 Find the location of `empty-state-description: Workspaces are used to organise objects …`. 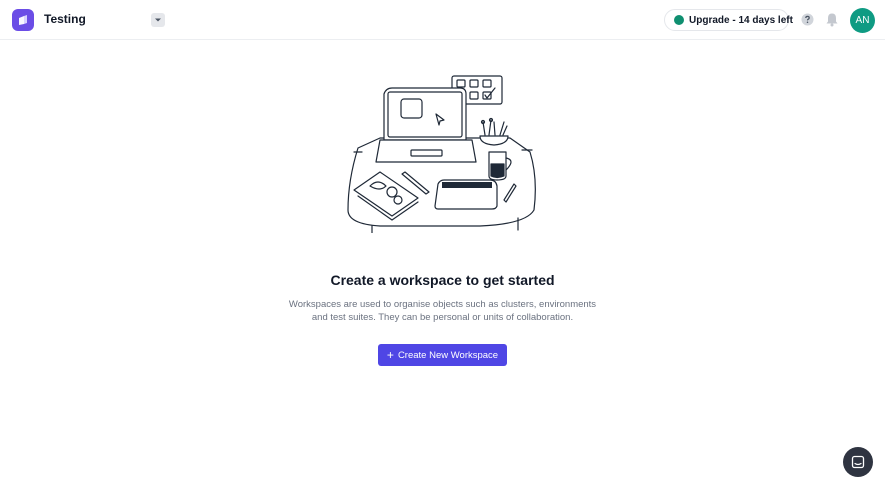

empty-state-description: Workspaces are used to organise objects … is located at coordinates (442, 311).